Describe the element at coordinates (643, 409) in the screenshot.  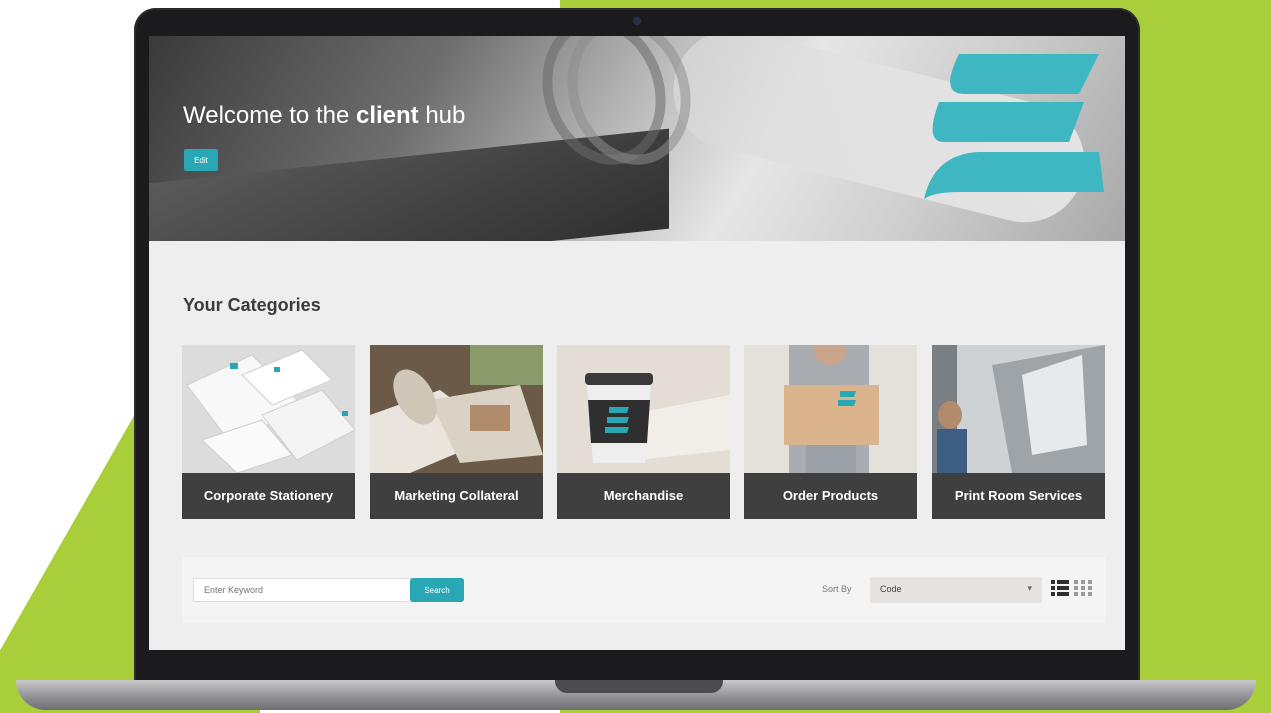
I see `coffee-cup-photo-icon` at that location.